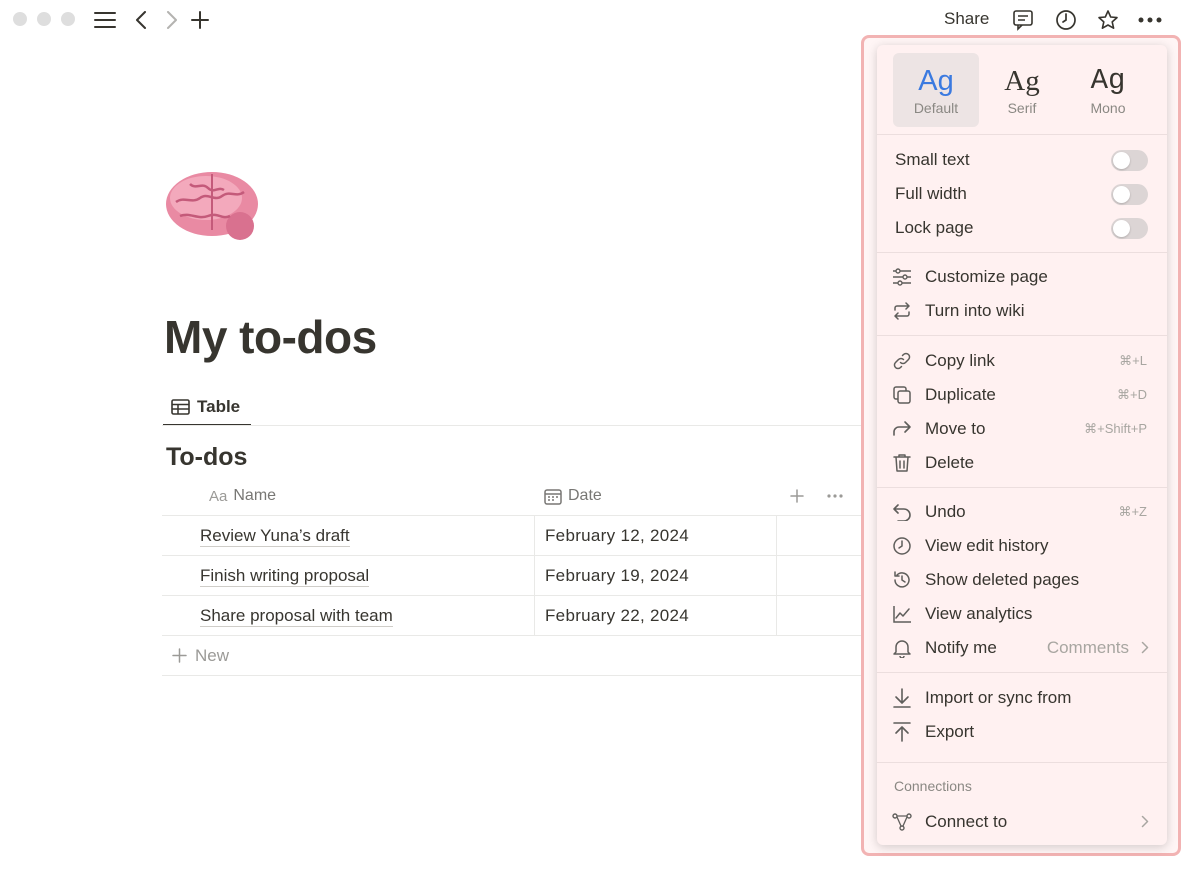 Image resolution: width=1182 pixels, height=880 pixels. What do you see at coordinates (986, 276) in the screenshot?
I see `menu-item-label: Customize page` at bounding box center [986, 276].